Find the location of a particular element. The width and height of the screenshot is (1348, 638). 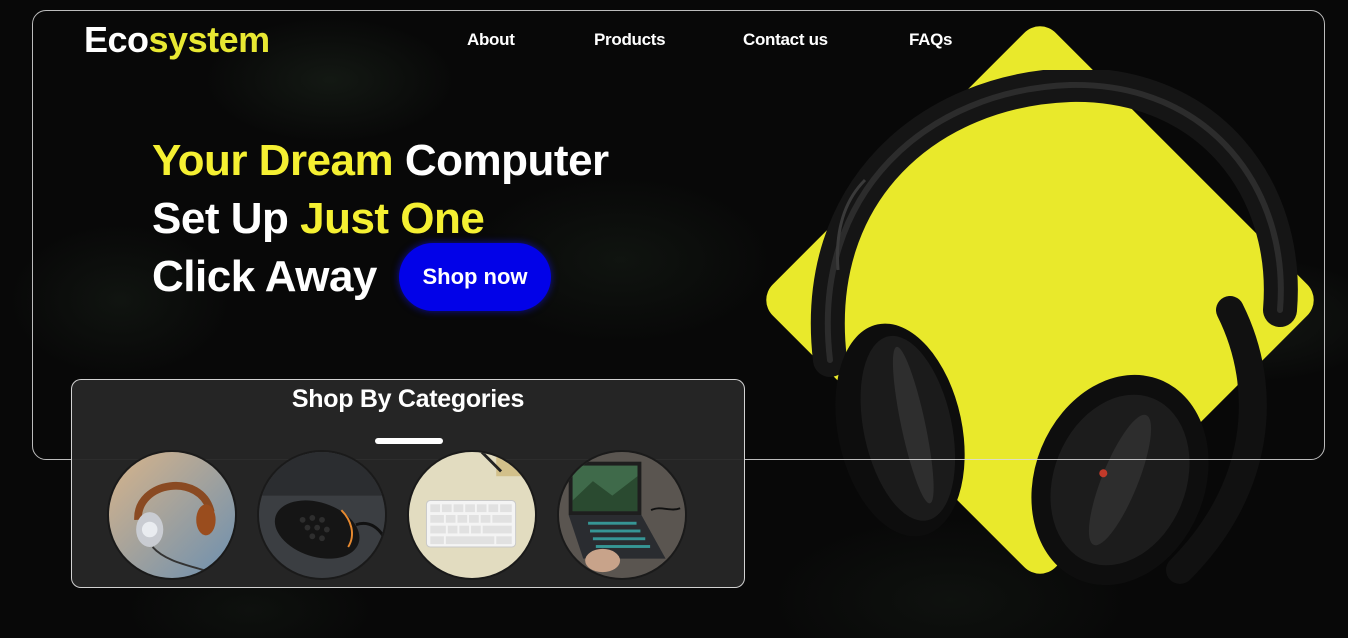

headline-line-2: Set Up Just One is located at coordinates (380, 219).